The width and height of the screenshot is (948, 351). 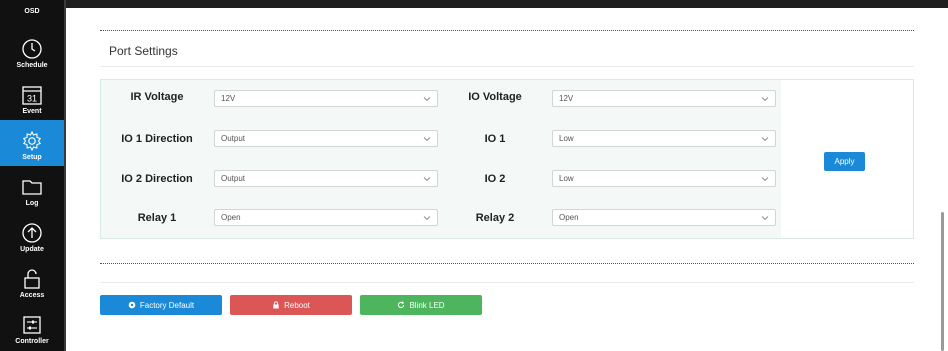 I want to click on reboot-button: Reboot, so click(x=291, y=305).